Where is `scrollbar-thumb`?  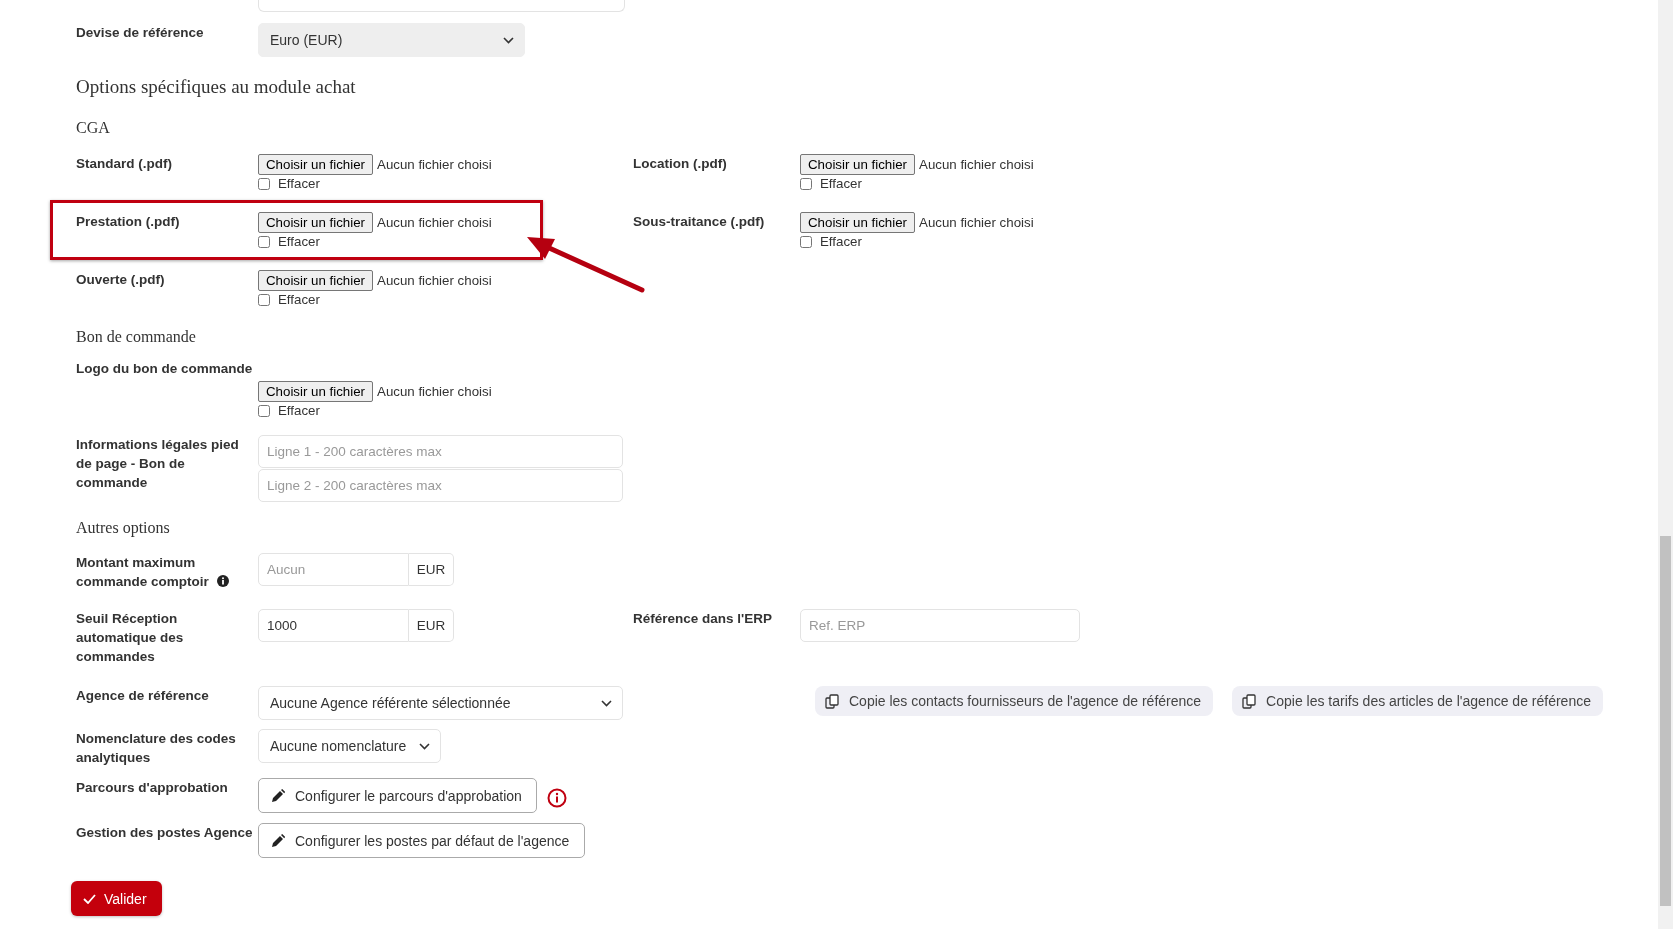 scrollbar-thumb is located at coordinates (1665, 721).